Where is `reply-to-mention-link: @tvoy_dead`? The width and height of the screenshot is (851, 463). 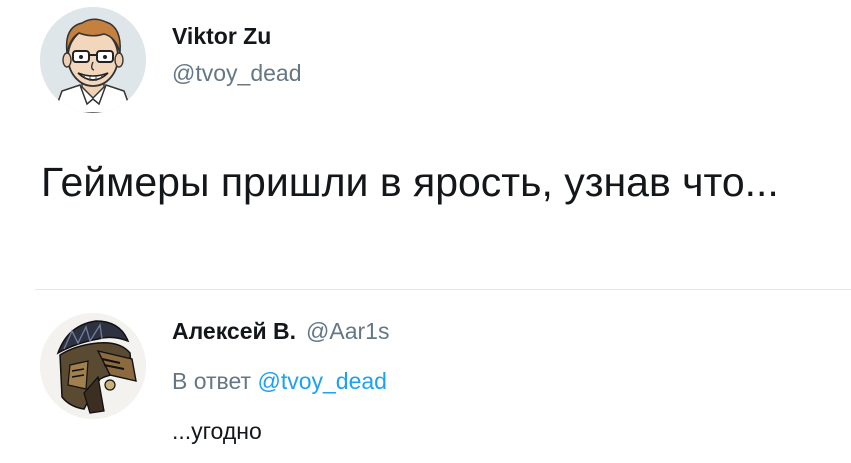 reply-to-mention-link: @tvoy_dead is located at coordinates (322, 381).